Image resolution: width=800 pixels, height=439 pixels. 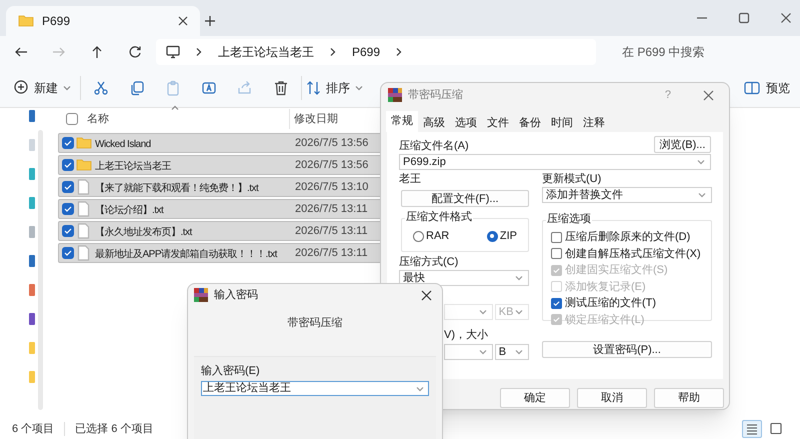 I want to click on dictionary-size-field, so click(x=468, y=312).